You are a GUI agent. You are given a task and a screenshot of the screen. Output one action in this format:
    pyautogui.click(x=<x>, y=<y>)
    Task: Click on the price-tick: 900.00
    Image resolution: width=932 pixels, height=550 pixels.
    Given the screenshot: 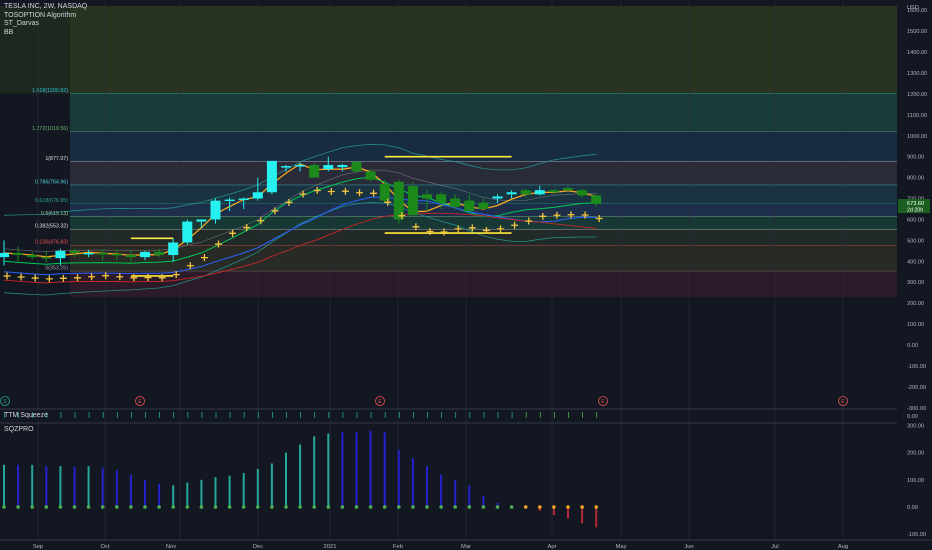 What is the action you would take?
    pyautogui.click(x=915, y=158)
    